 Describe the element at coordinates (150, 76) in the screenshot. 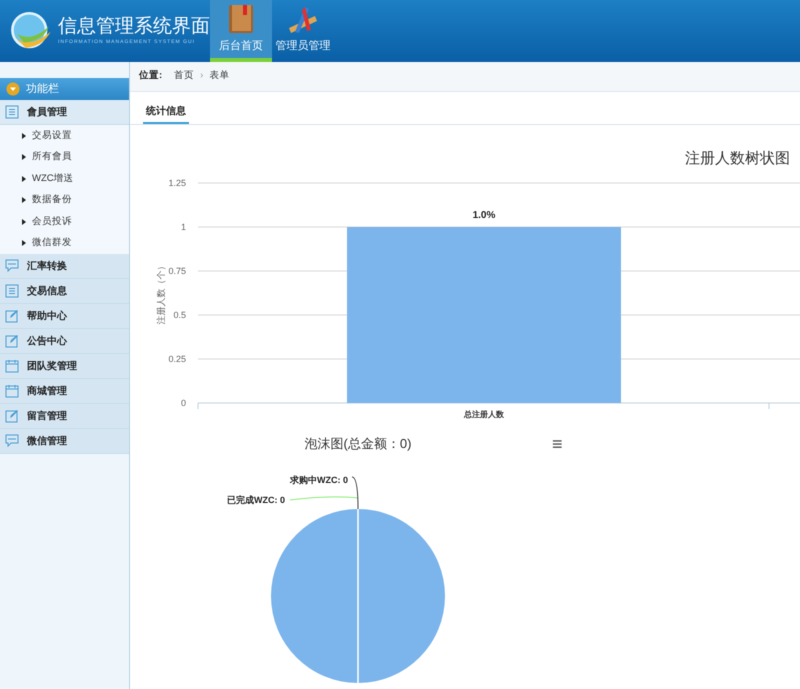

I see `breadcrumb-label: 位置:` at that location.